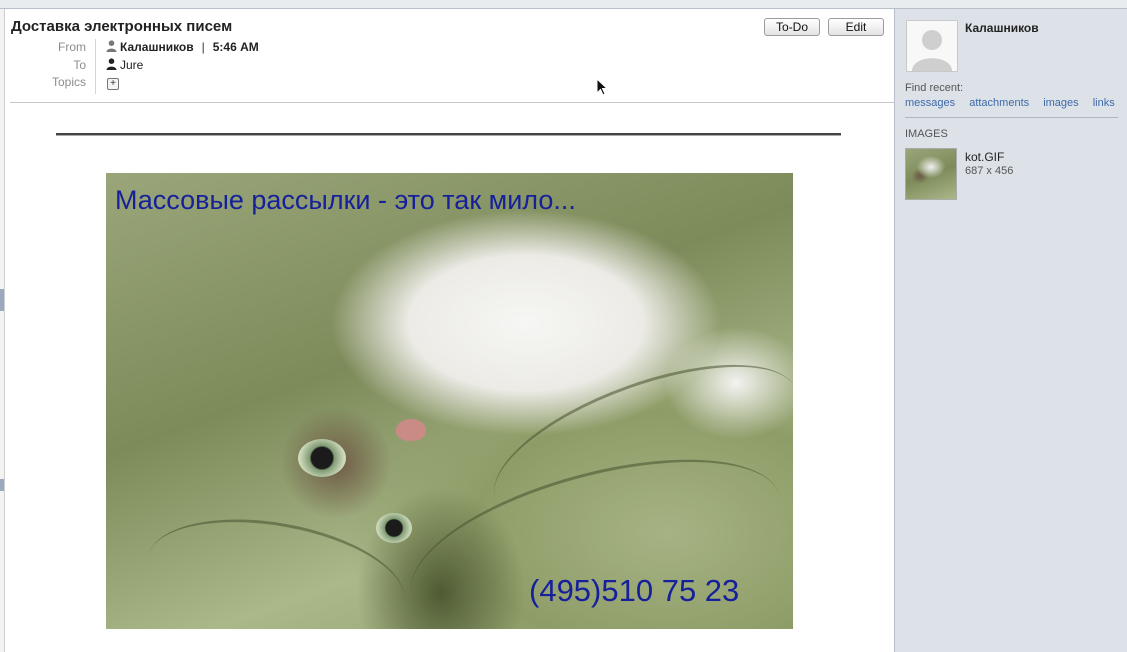 The height and width of the screenshot is (652, 1127). I want to click on find-messages-link: messages, so click(930, 103).